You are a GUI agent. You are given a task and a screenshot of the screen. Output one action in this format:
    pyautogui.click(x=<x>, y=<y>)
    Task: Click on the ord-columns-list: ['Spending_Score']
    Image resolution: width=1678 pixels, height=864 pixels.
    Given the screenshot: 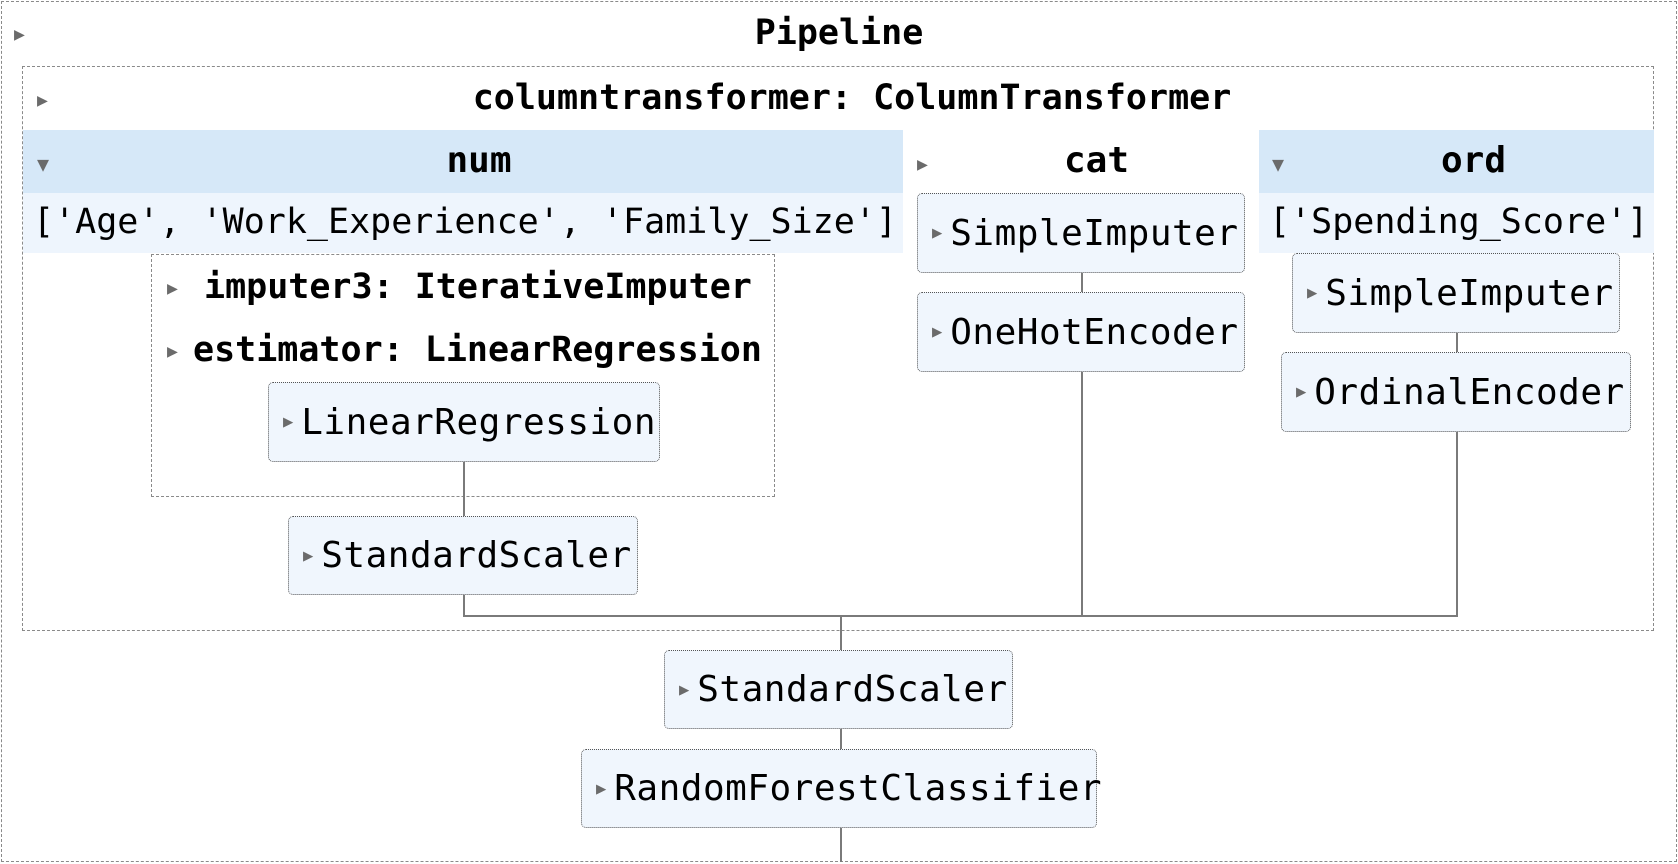 What is the action you would take?
    pyautogui.click(x=1459, y=222)
    